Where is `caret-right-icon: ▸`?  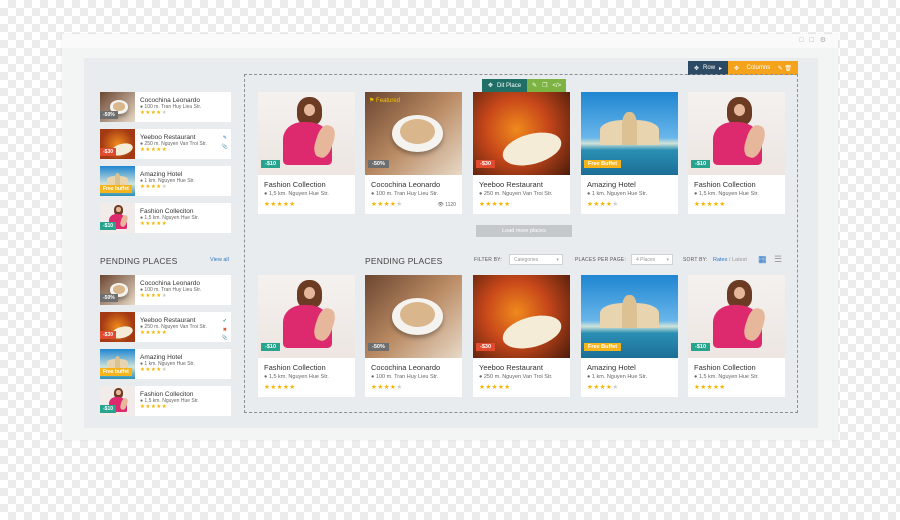
caret-right-icon: ▸ is located at coordinates (721, 68).